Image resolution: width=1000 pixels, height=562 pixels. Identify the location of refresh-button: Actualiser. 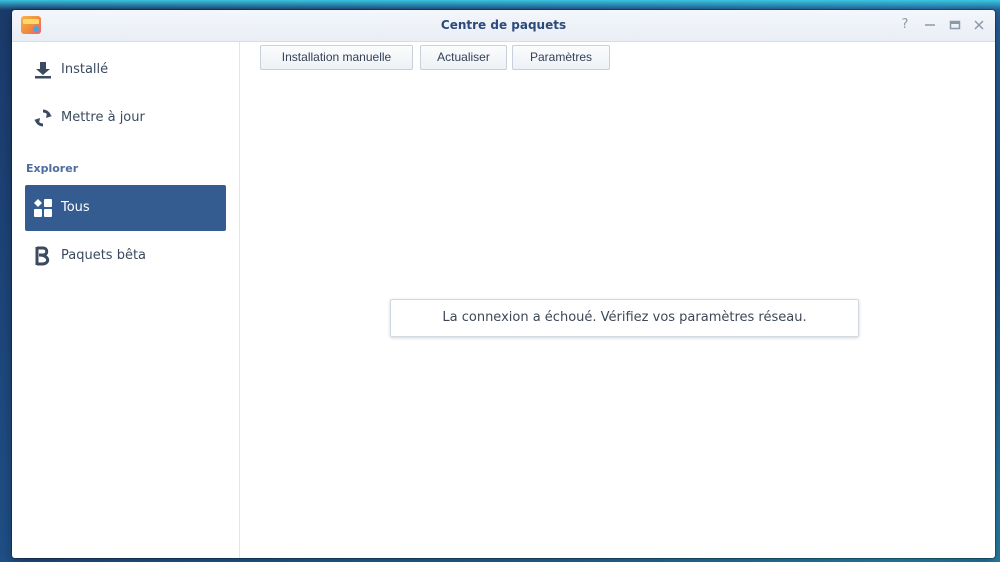
(463, 57).